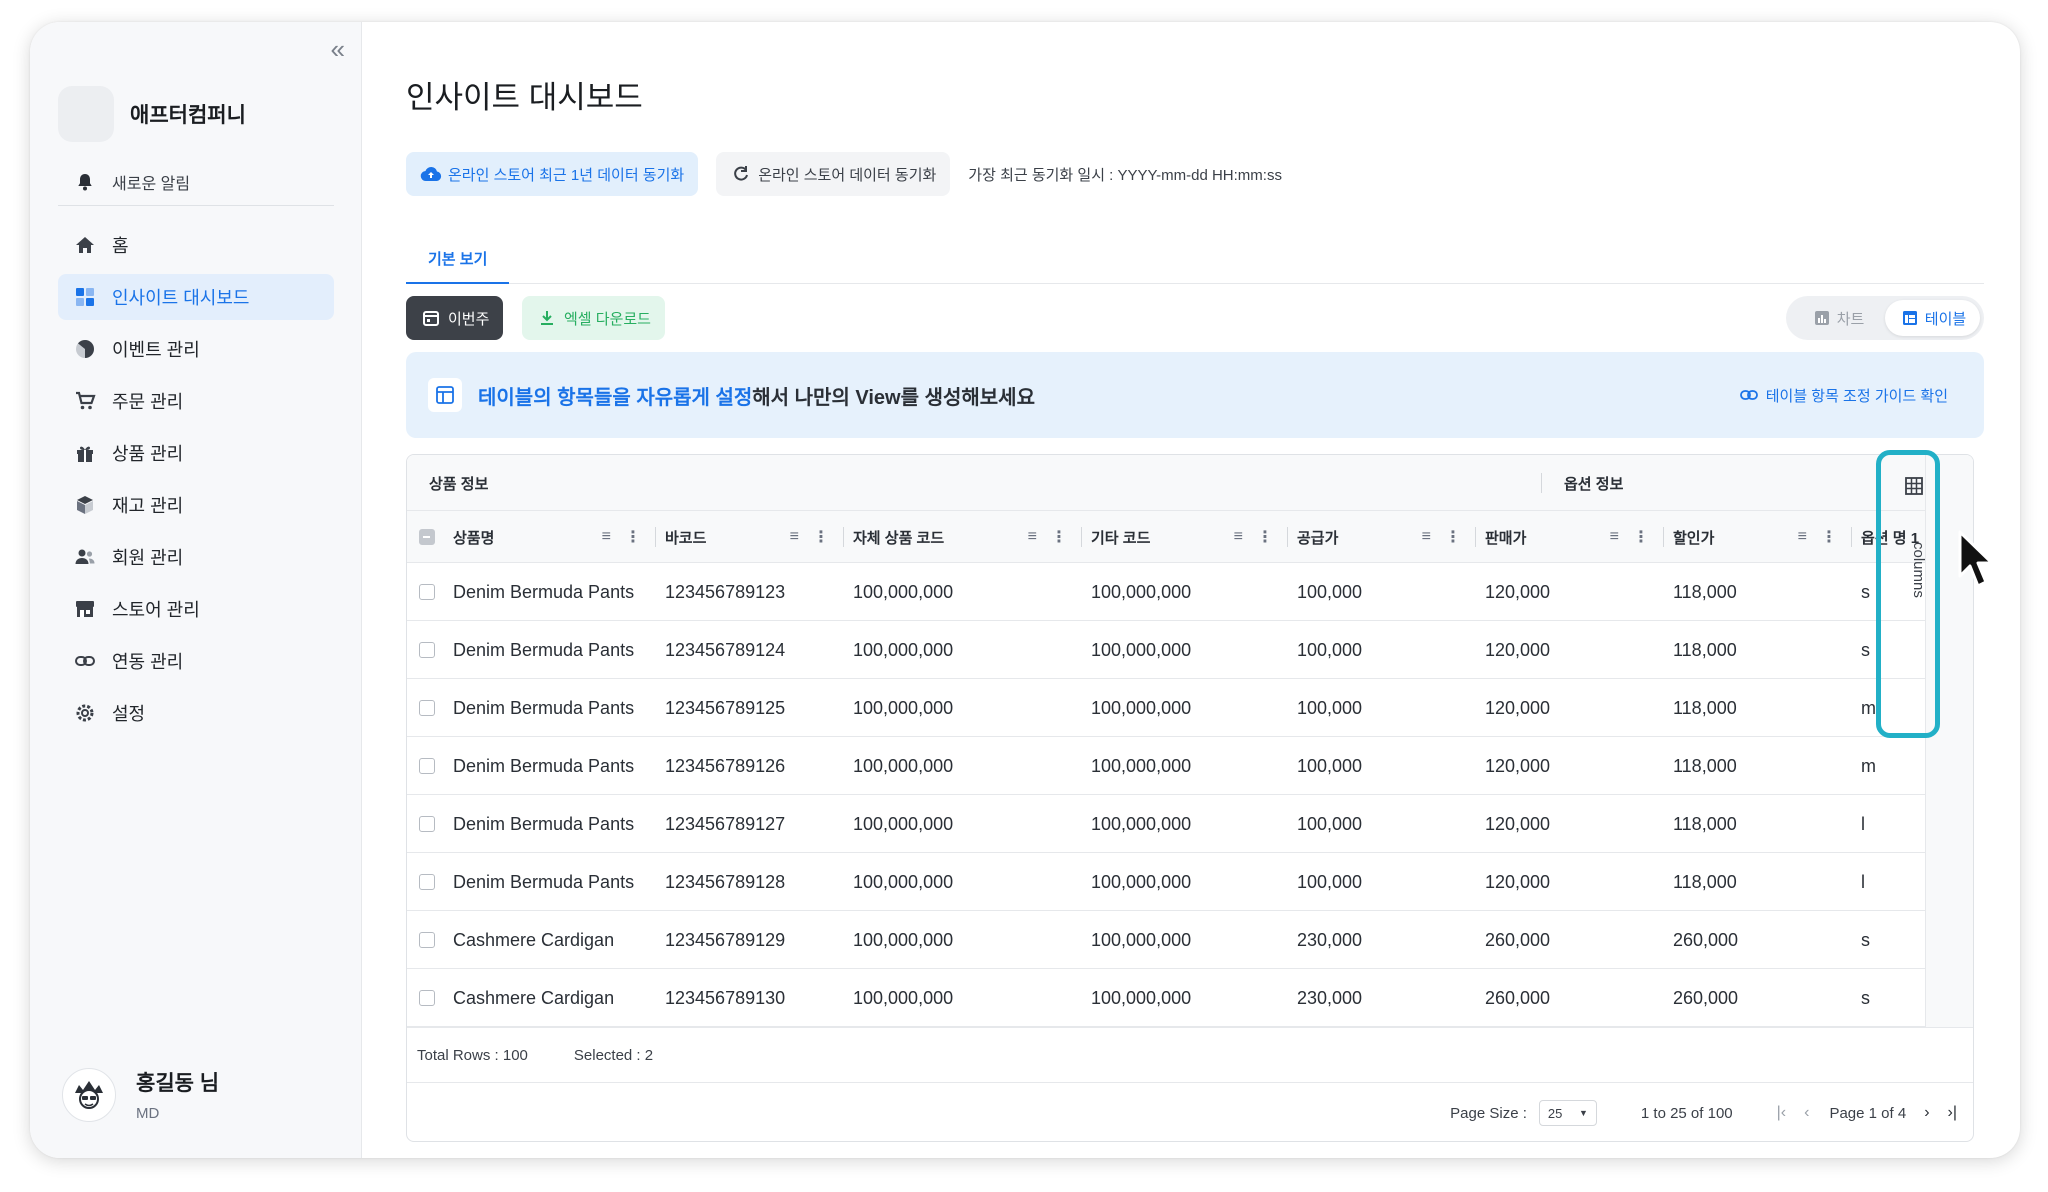  Describe the element at coordinates (89, 1094) in the screenshot. I see `avatar-icon` at that location.